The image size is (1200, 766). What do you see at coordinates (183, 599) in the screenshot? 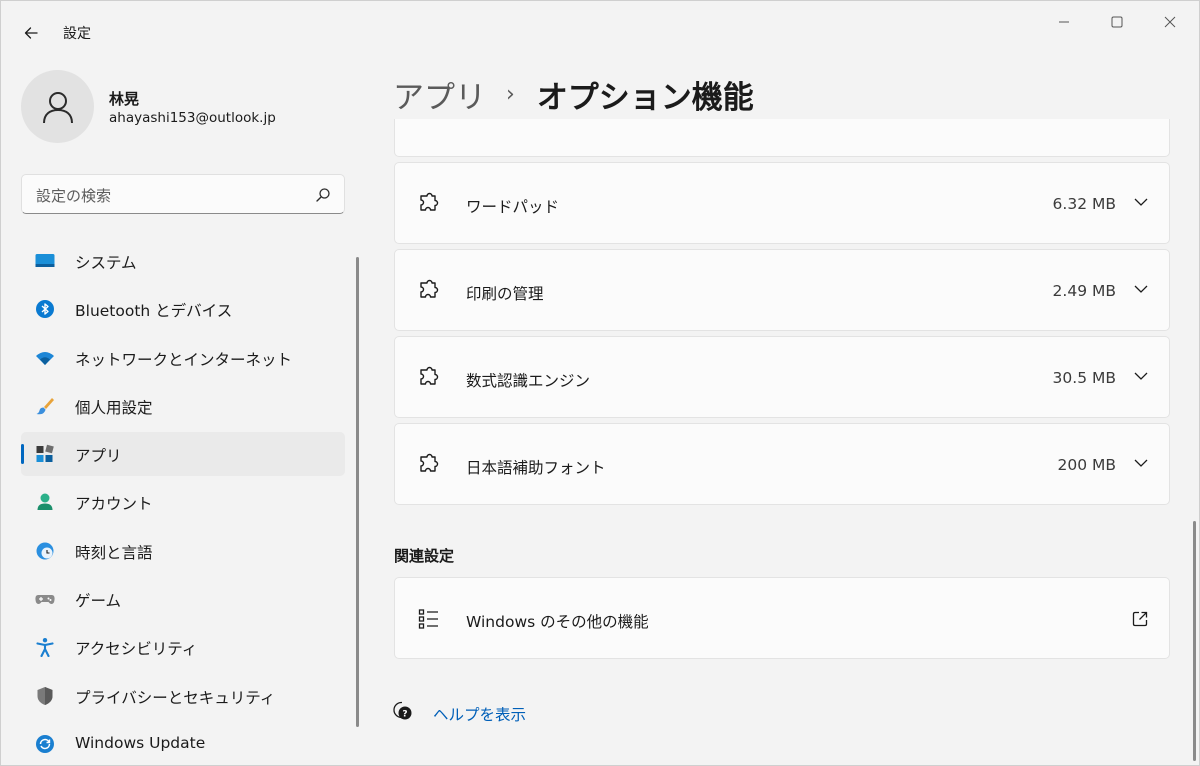
I see `sidebar-item-gaming: ゲーム` at bounding box center [183, 599].